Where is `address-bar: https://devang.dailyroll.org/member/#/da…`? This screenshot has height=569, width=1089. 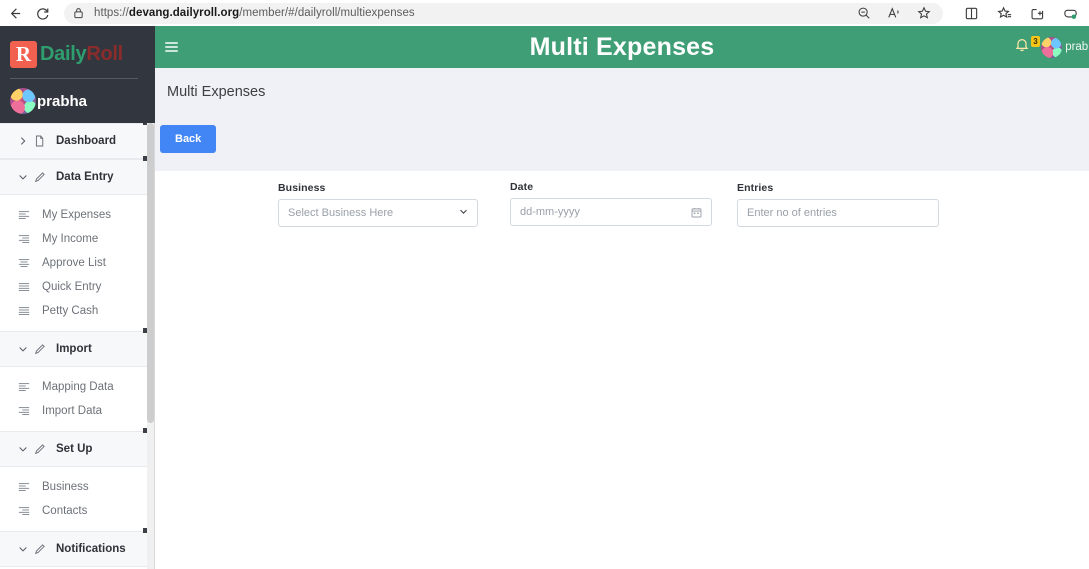 address-bar: https://devang.dailyroll.org/member/#/da… is located at coordinates (503, 13).